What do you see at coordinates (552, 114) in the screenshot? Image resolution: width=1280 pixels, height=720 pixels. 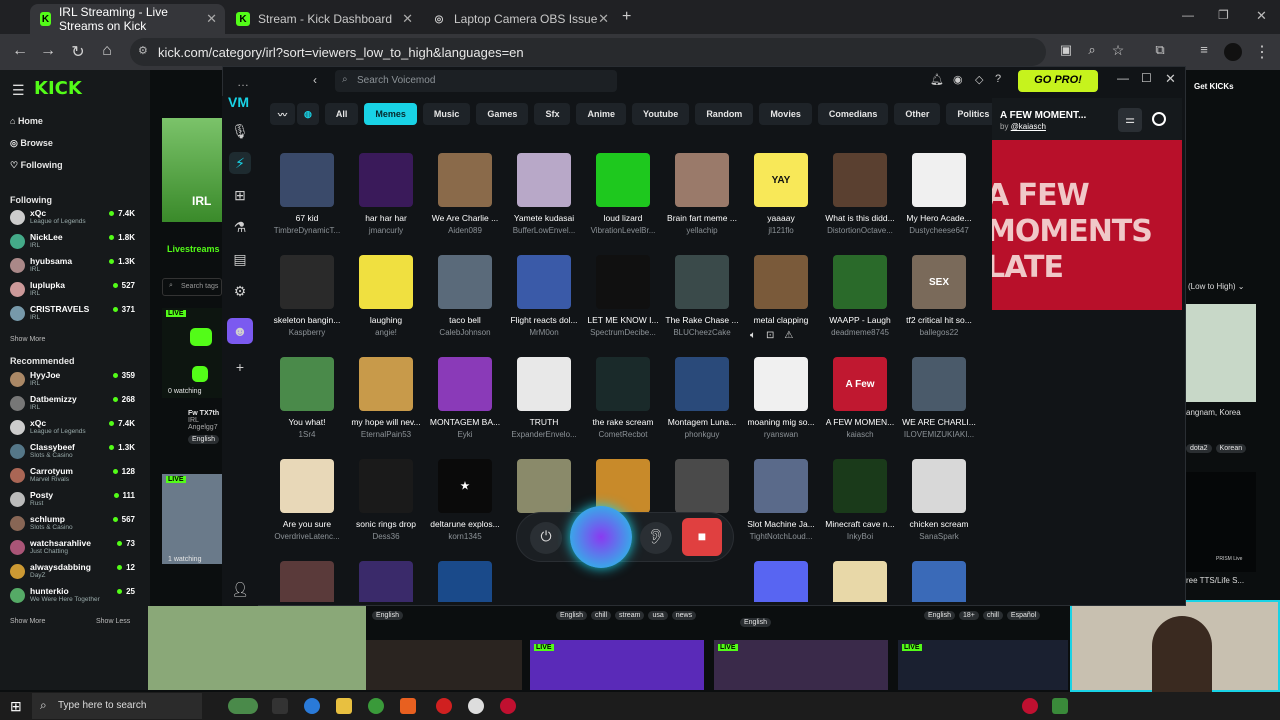 I see `category-chip: Sfx` at bounding box center [552, 114].